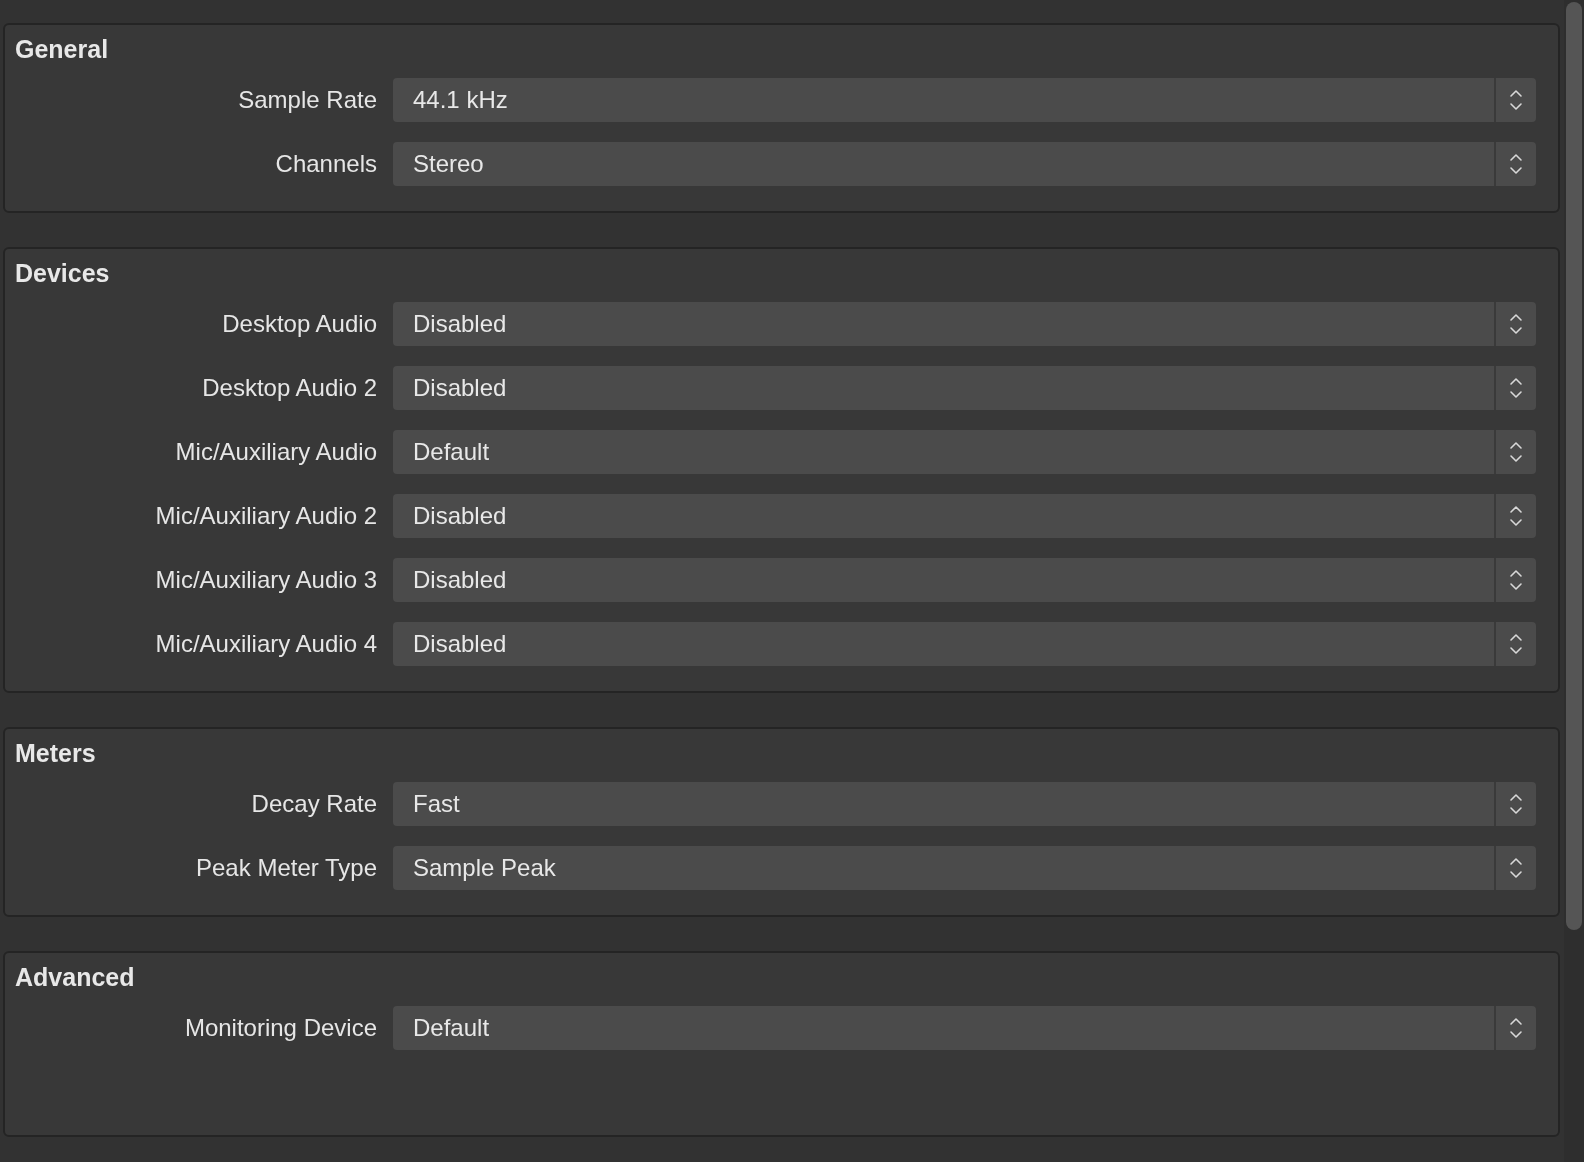 This screenshot has height=1162, width=1584. What do you see at coordinates (265, 644) in the screenshot?
I see `field-label: Mic/Auxiliary Audio 4` at bounding box center [265, 644].